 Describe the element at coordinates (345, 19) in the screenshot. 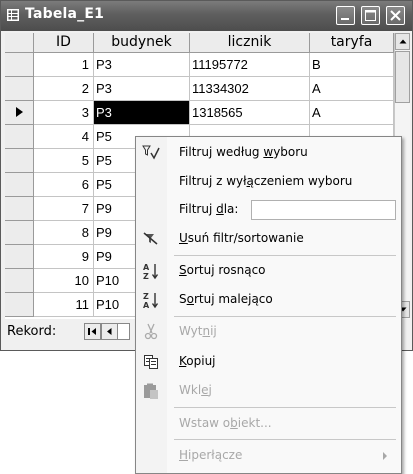

I see `minimize-icon` at that location.